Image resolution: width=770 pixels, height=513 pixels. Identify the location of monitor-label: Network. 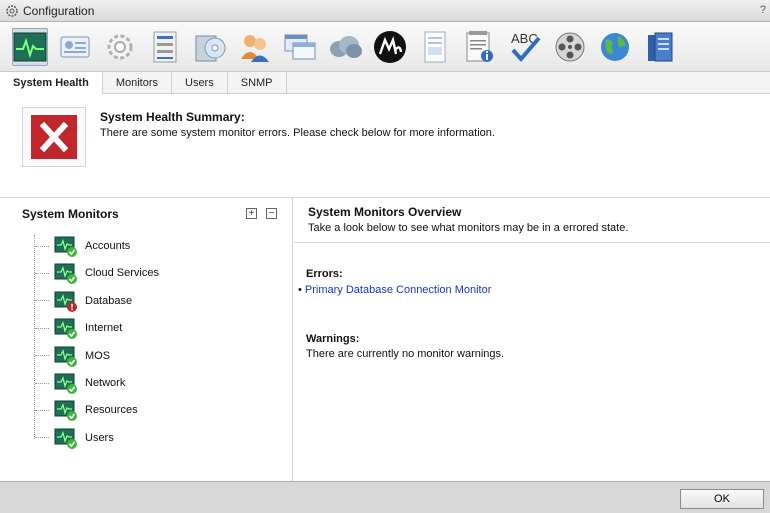
(105, 383).